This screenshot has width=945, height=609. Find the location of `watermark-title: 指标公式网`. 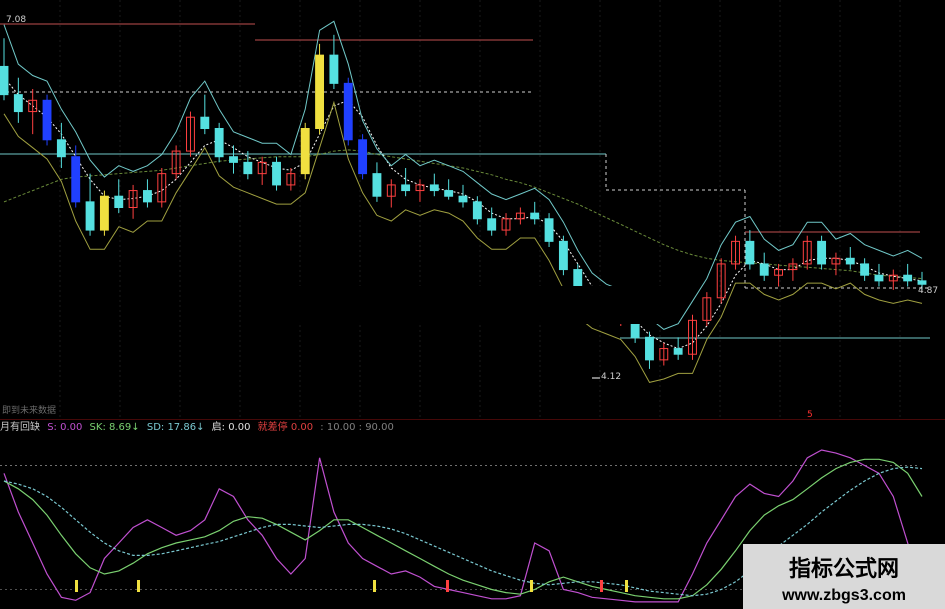

watermark-title: 指标公式网 is located at coordinates (843, 569).